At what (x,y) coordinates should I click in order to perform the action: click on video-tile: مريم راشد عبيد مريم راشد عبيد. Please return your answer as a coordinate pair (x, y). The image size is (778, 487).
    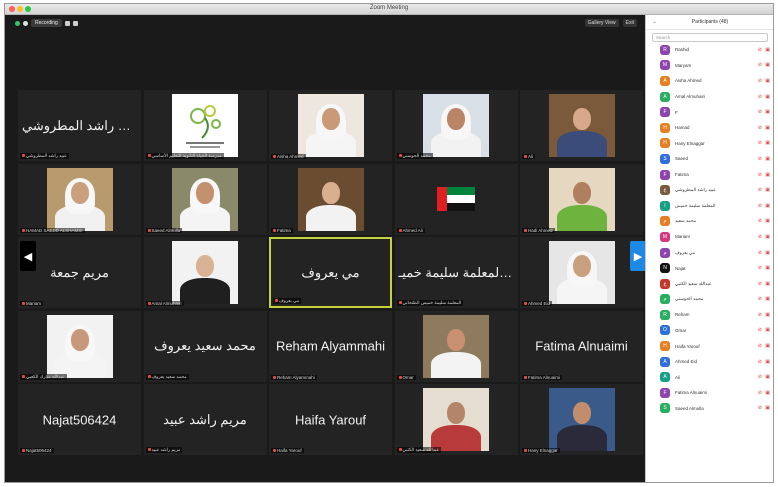
    Looking at the image, I should click on (205, 419).